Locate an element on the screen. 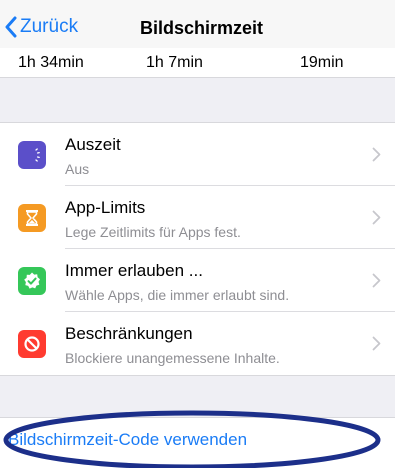  usage-value: 1h 34min is located at coordinates (51, 62).